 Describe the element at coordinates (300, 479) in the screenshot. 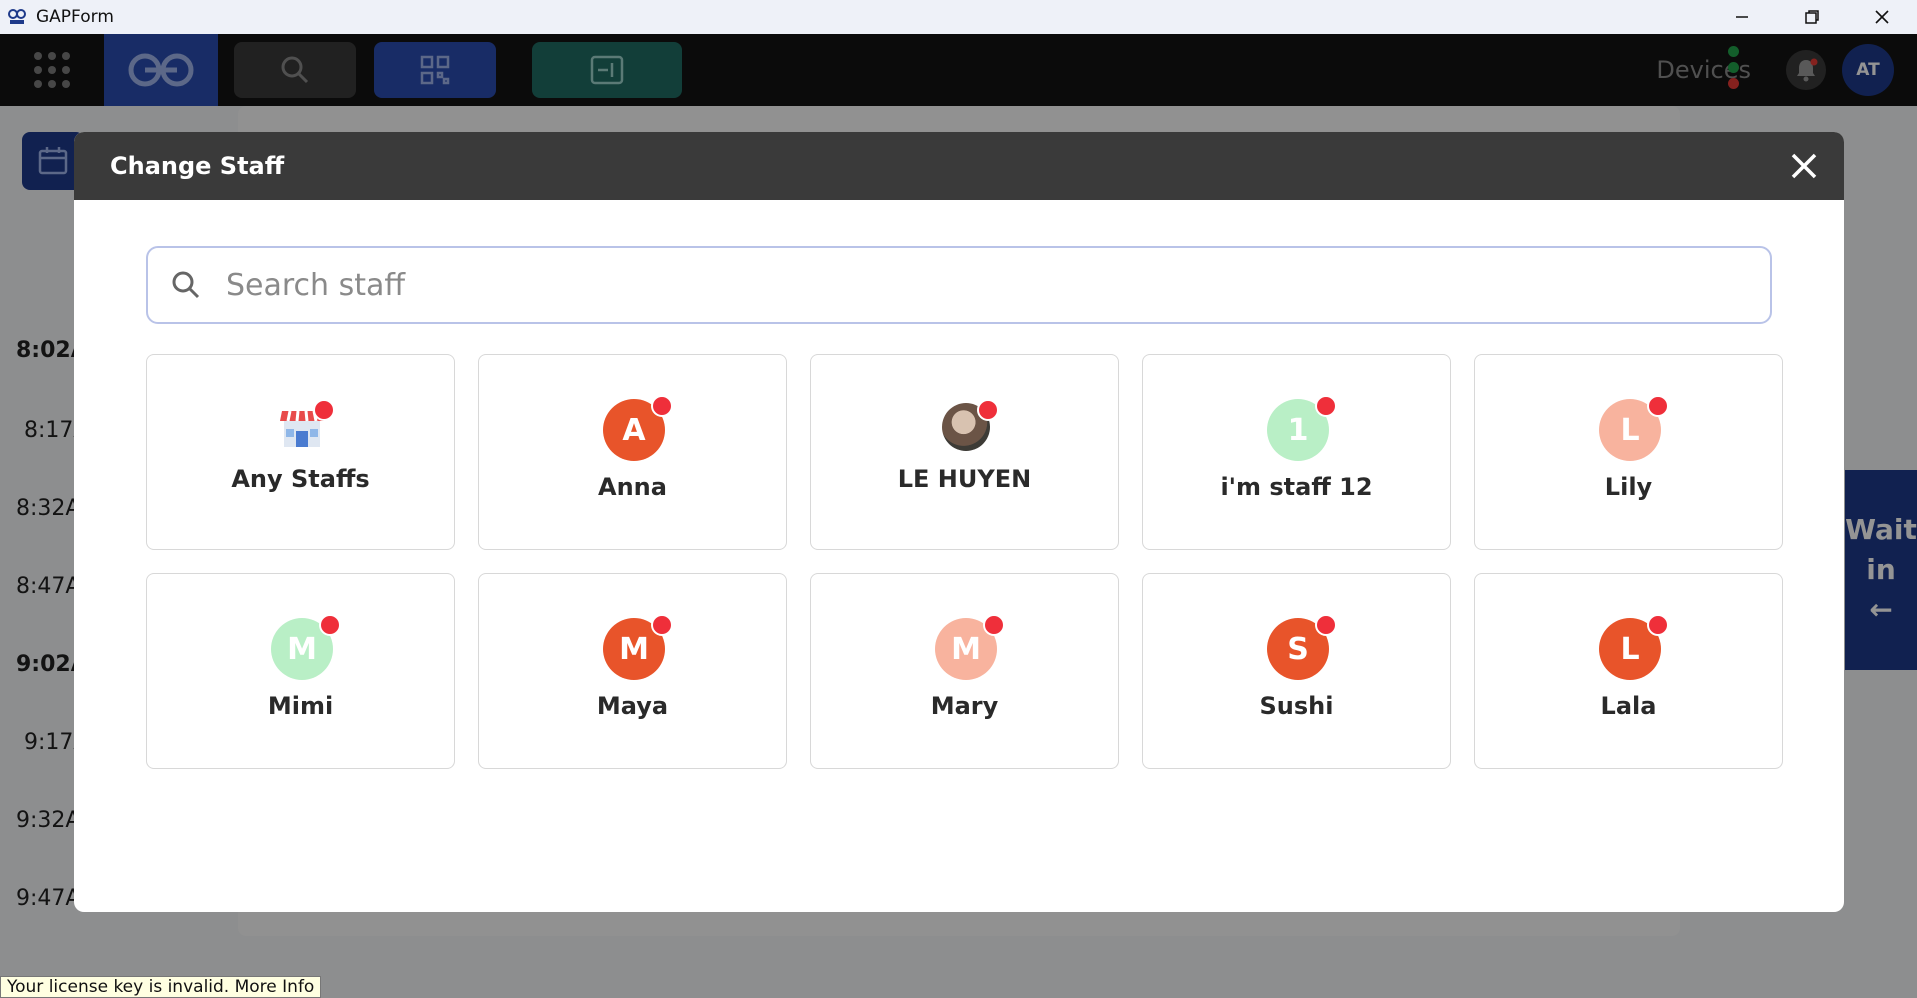

I see `staff-name: Any Staffs` at that location.